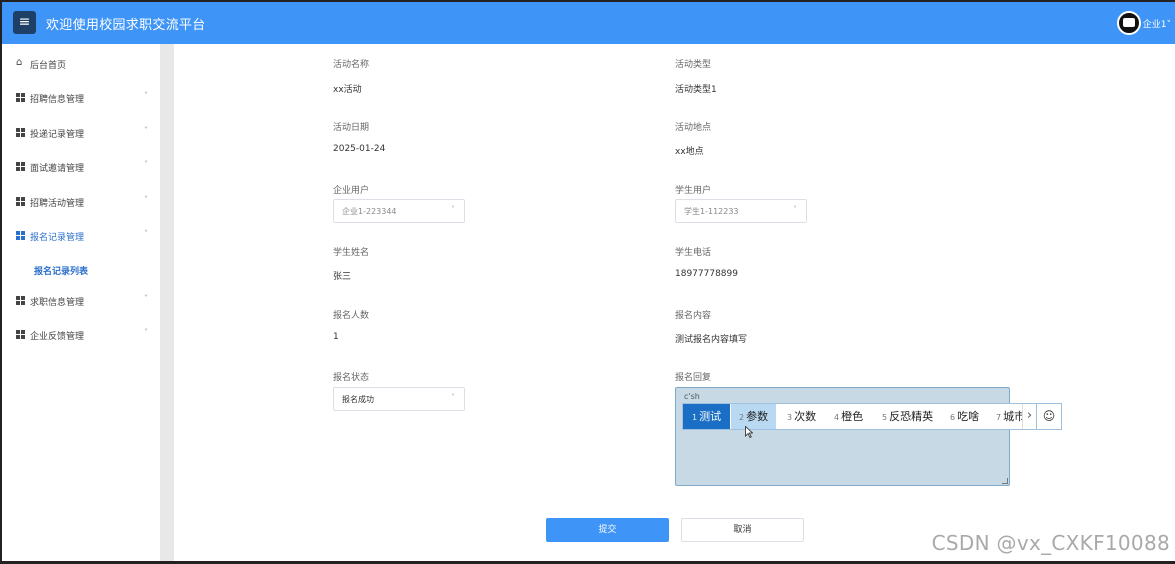 The width and height of the screenshot is (1175, 564). Describe the element at coordinates (693, 316) in the screenshot. I see `signup-content-label: 报名内容` at that location.